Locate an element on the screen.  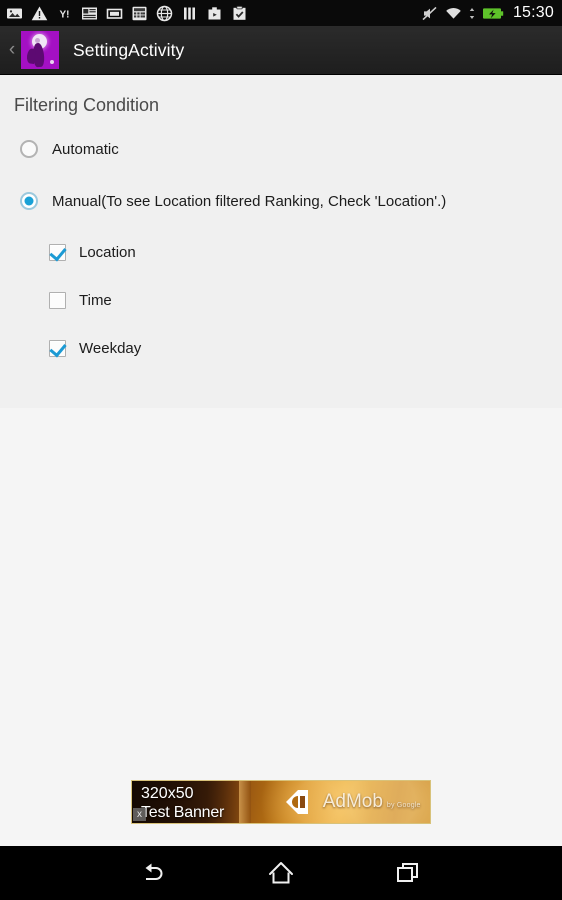
status-system-icons: 15:30 is located at coordinates (487, 13).